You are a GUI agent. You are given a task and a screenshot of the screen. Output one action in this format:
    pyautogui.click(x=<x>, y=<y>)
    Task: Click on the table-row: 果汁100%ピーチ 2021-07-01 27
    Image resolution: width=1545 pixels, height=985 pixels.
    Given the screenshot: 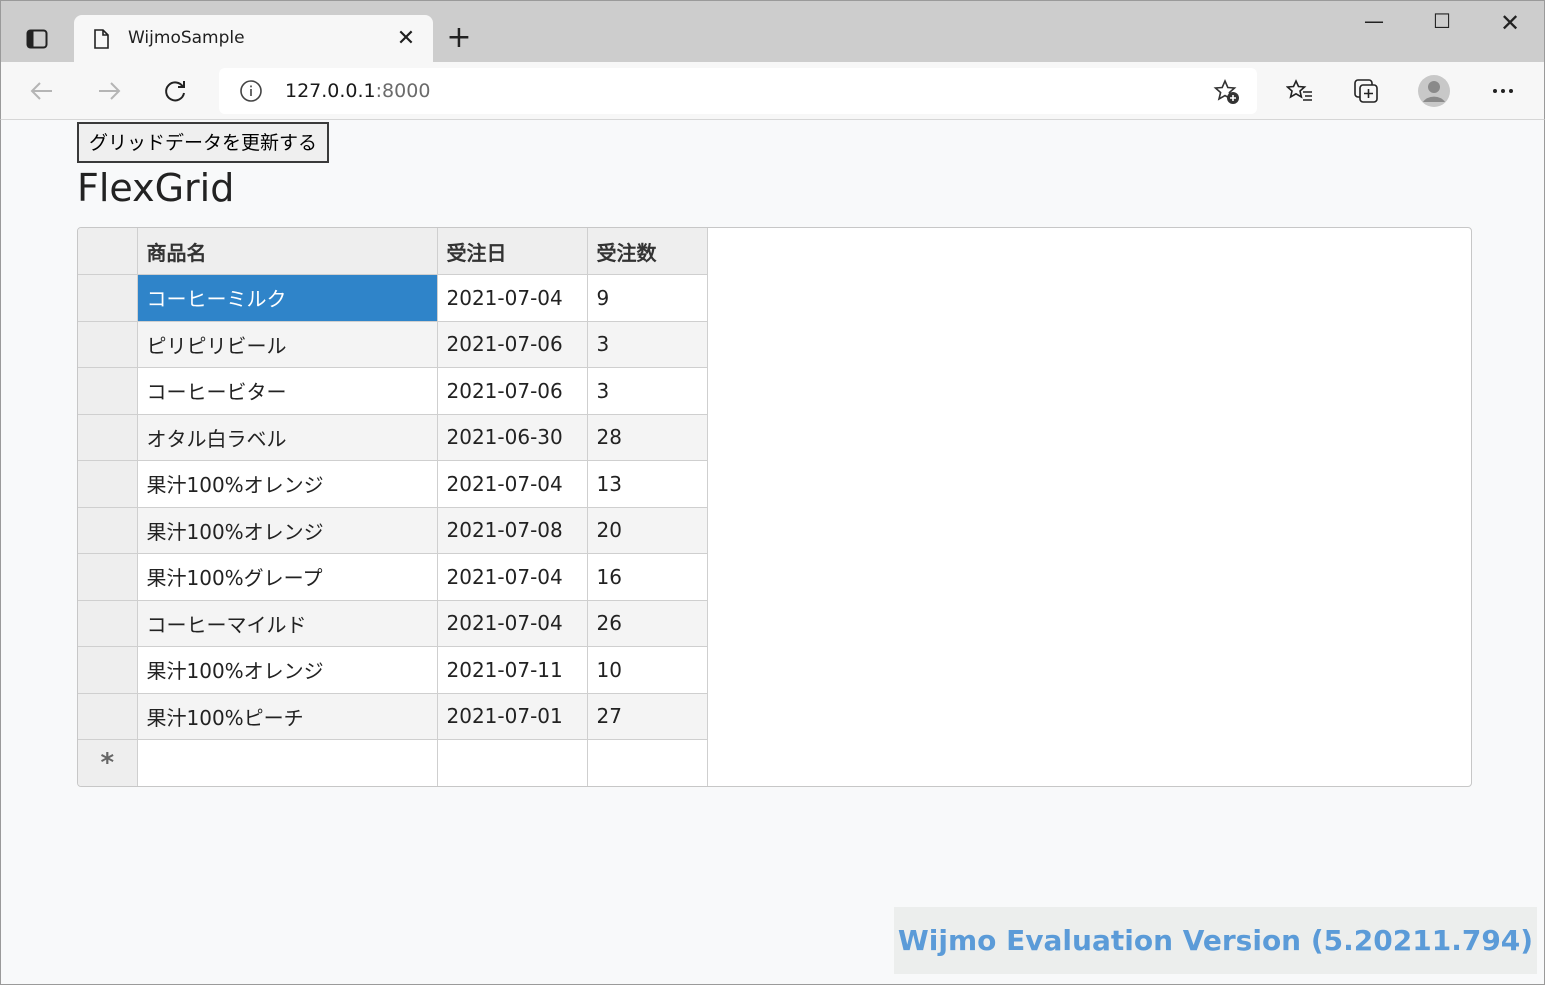 What is the action you would take?
    pyautogui.click(x=393, y=716)
    